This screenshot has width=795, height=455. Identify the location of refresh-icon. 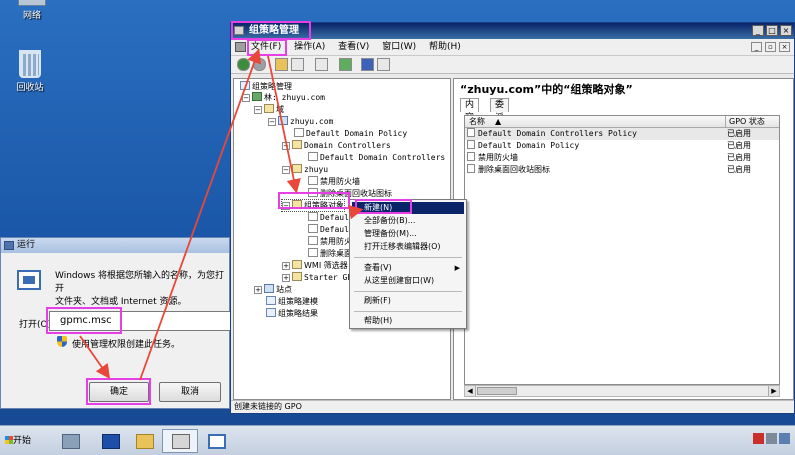
(345, 64).